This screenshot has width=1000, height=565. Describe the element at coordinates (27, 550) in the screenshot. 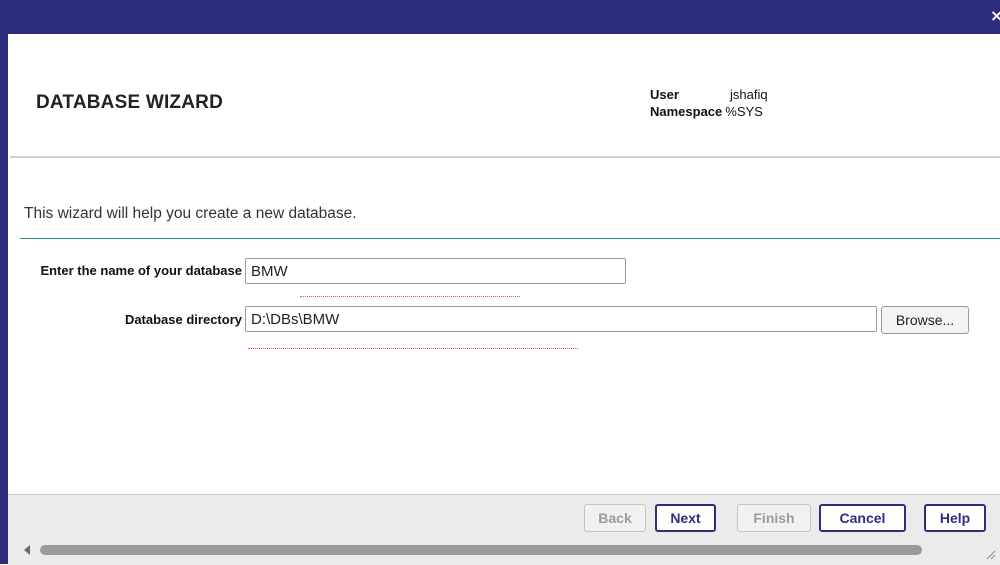

I see `scroll-left-icon` at that location.